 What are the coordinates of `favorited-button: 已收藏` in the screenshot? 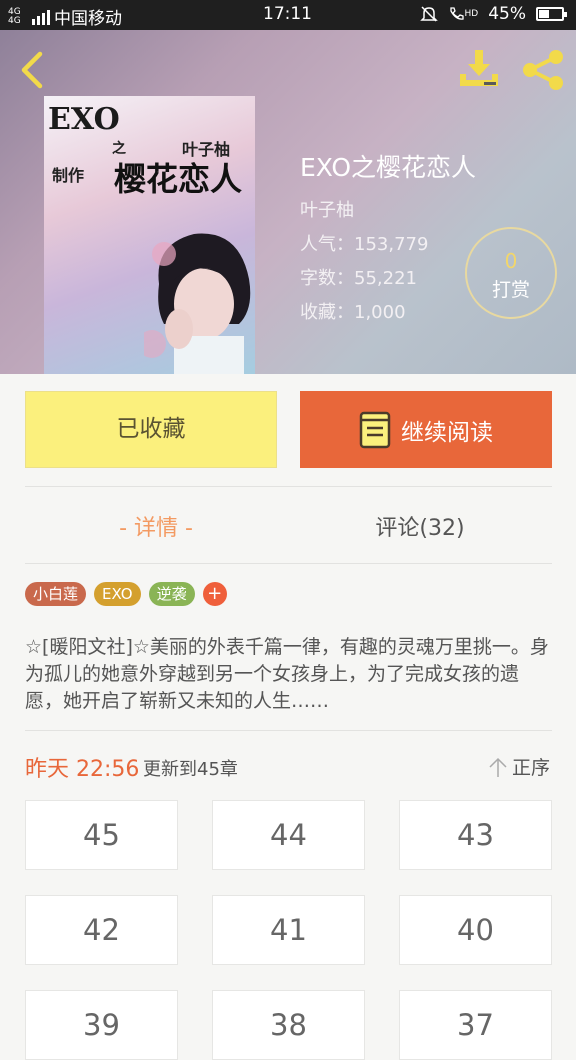 It's located at (151, 429).